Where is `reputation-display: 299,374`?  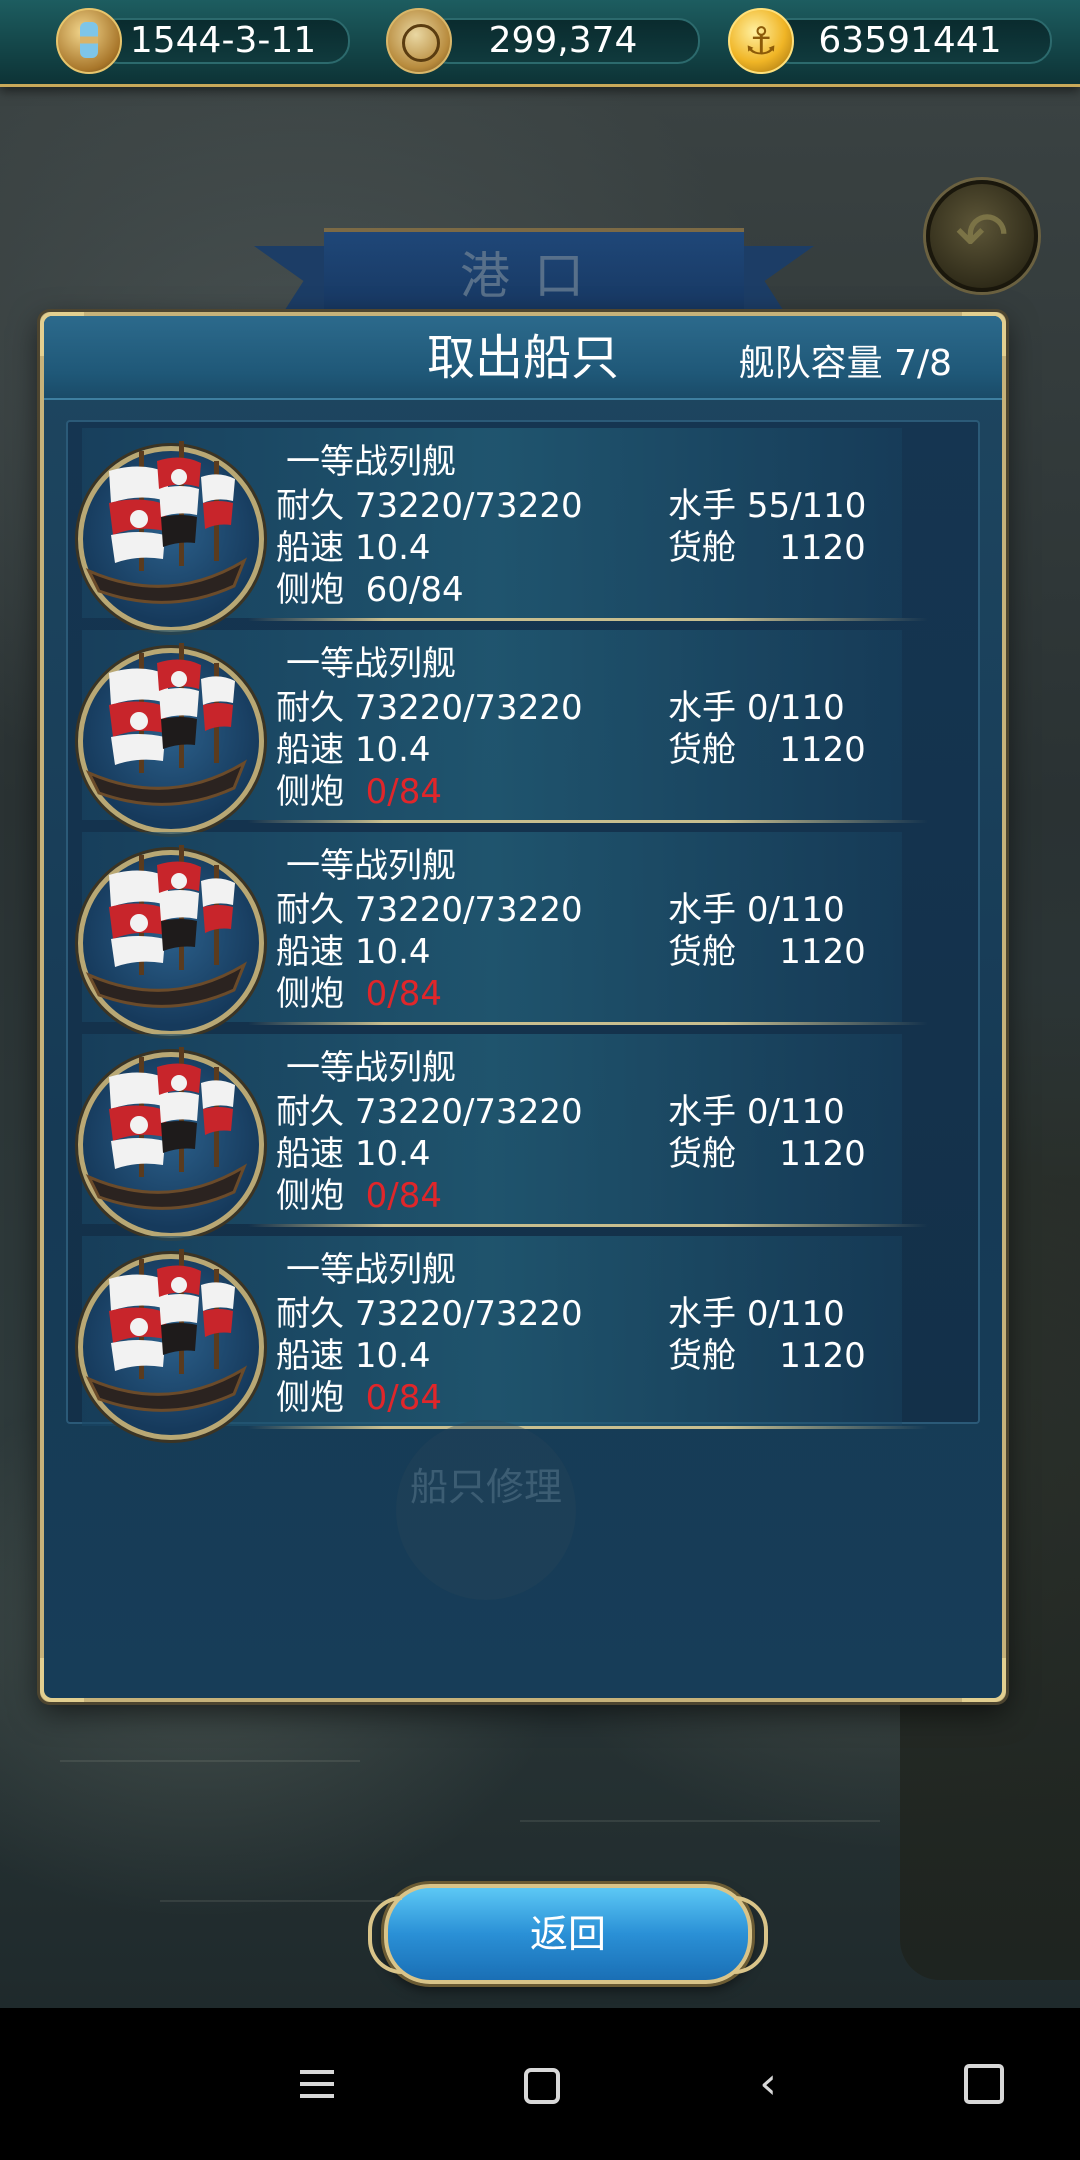
reputation-display: 299,374 is located at coordinates (543, 41).